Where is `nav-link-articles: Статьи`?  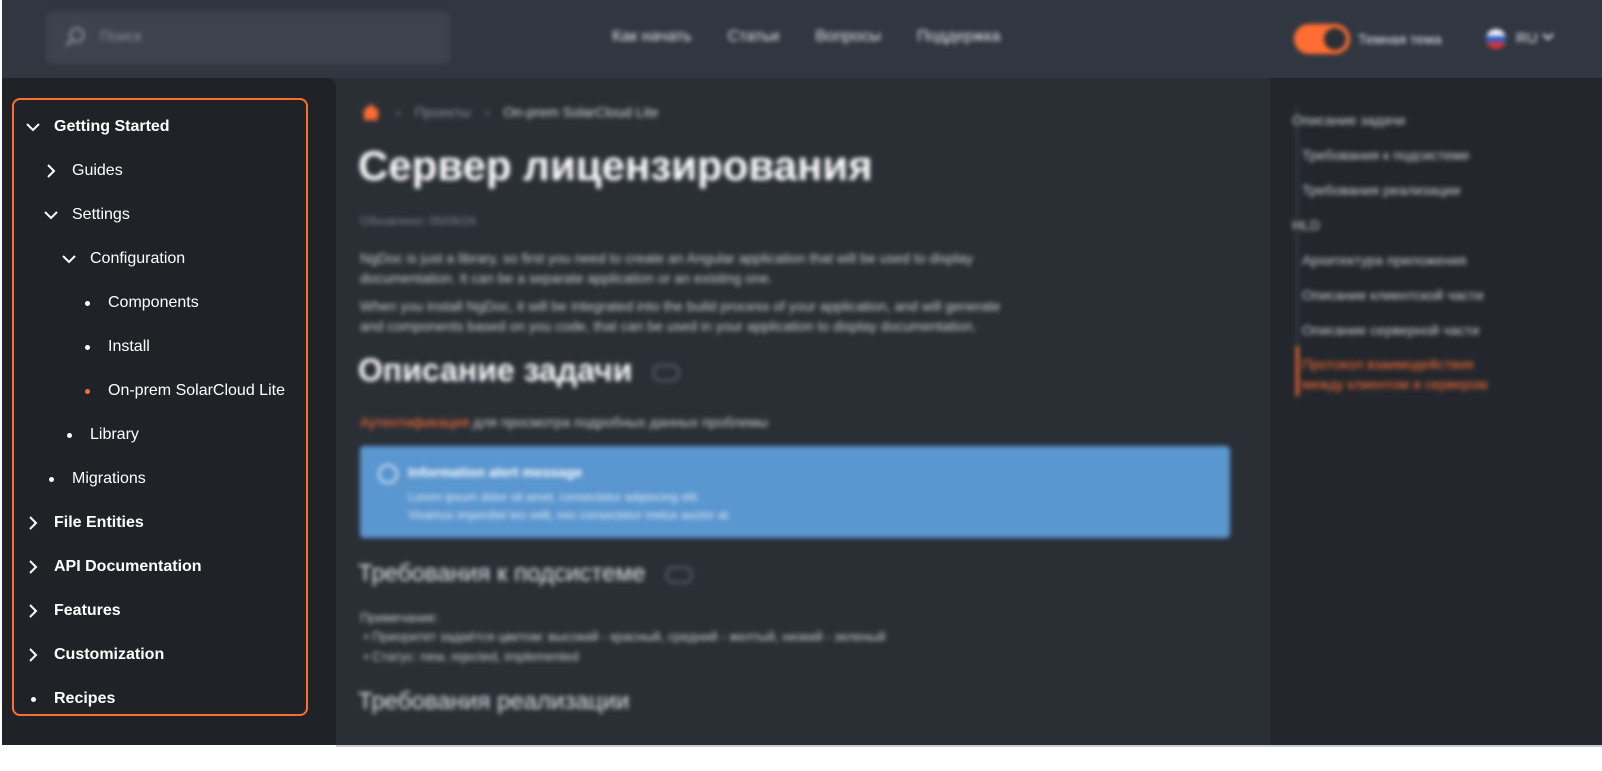 nav-link-articles: Статьи is located at coordinates (754, 37).